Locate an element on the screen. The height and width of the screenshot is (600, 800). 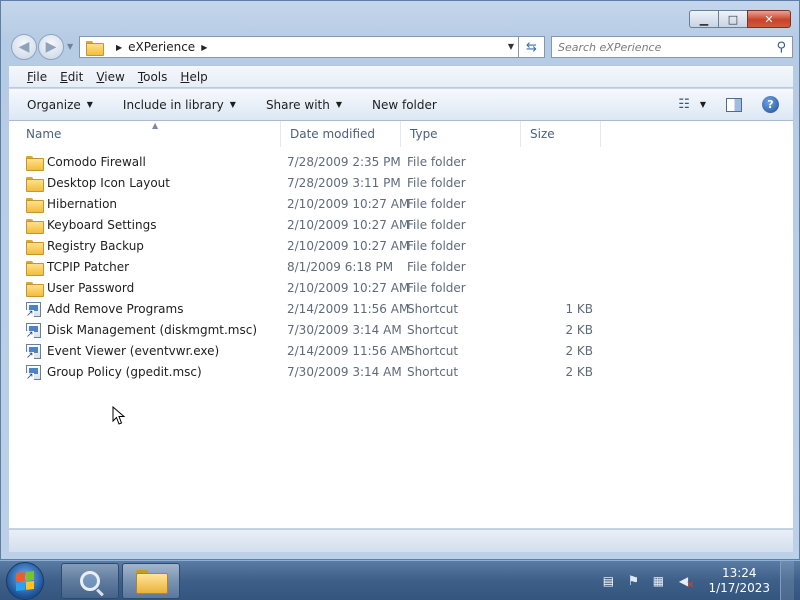
help-icon: ? is located at coordinates (770, 104).